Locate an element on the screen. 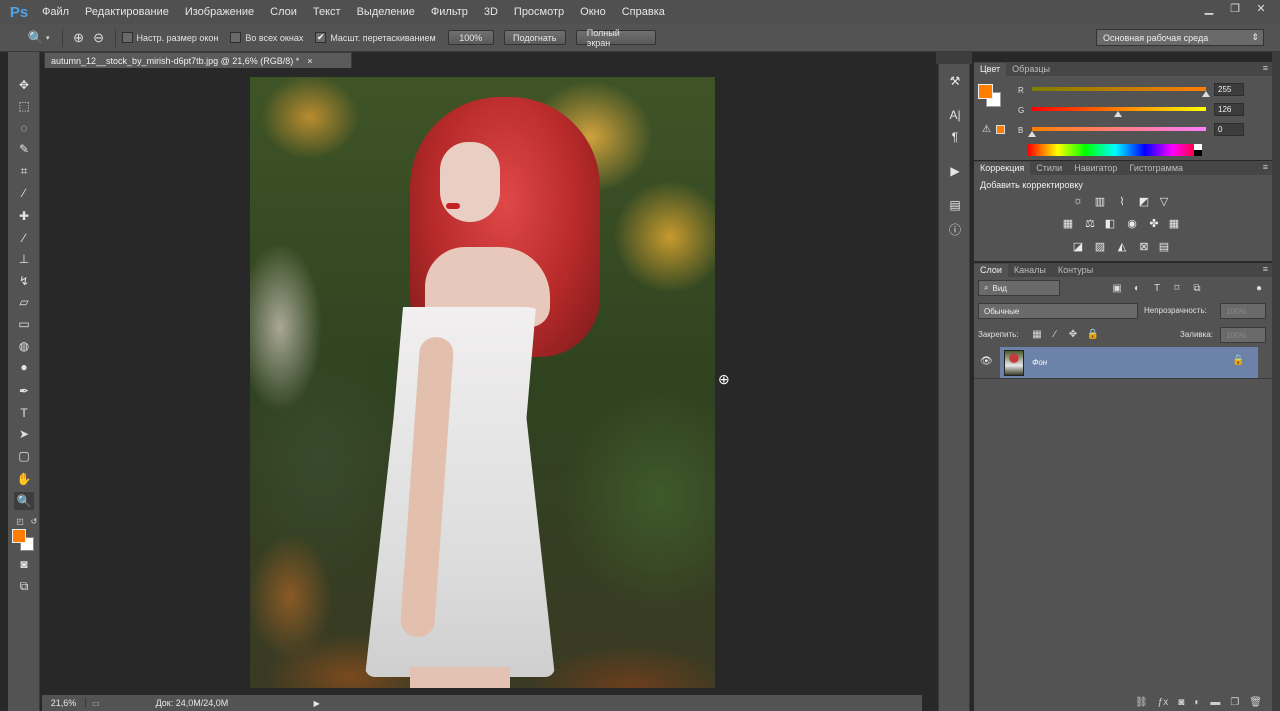 The width and height of the screenshot is (1280, 711). swap-colors-icon: ↺ is located at coordinates (34, 521).